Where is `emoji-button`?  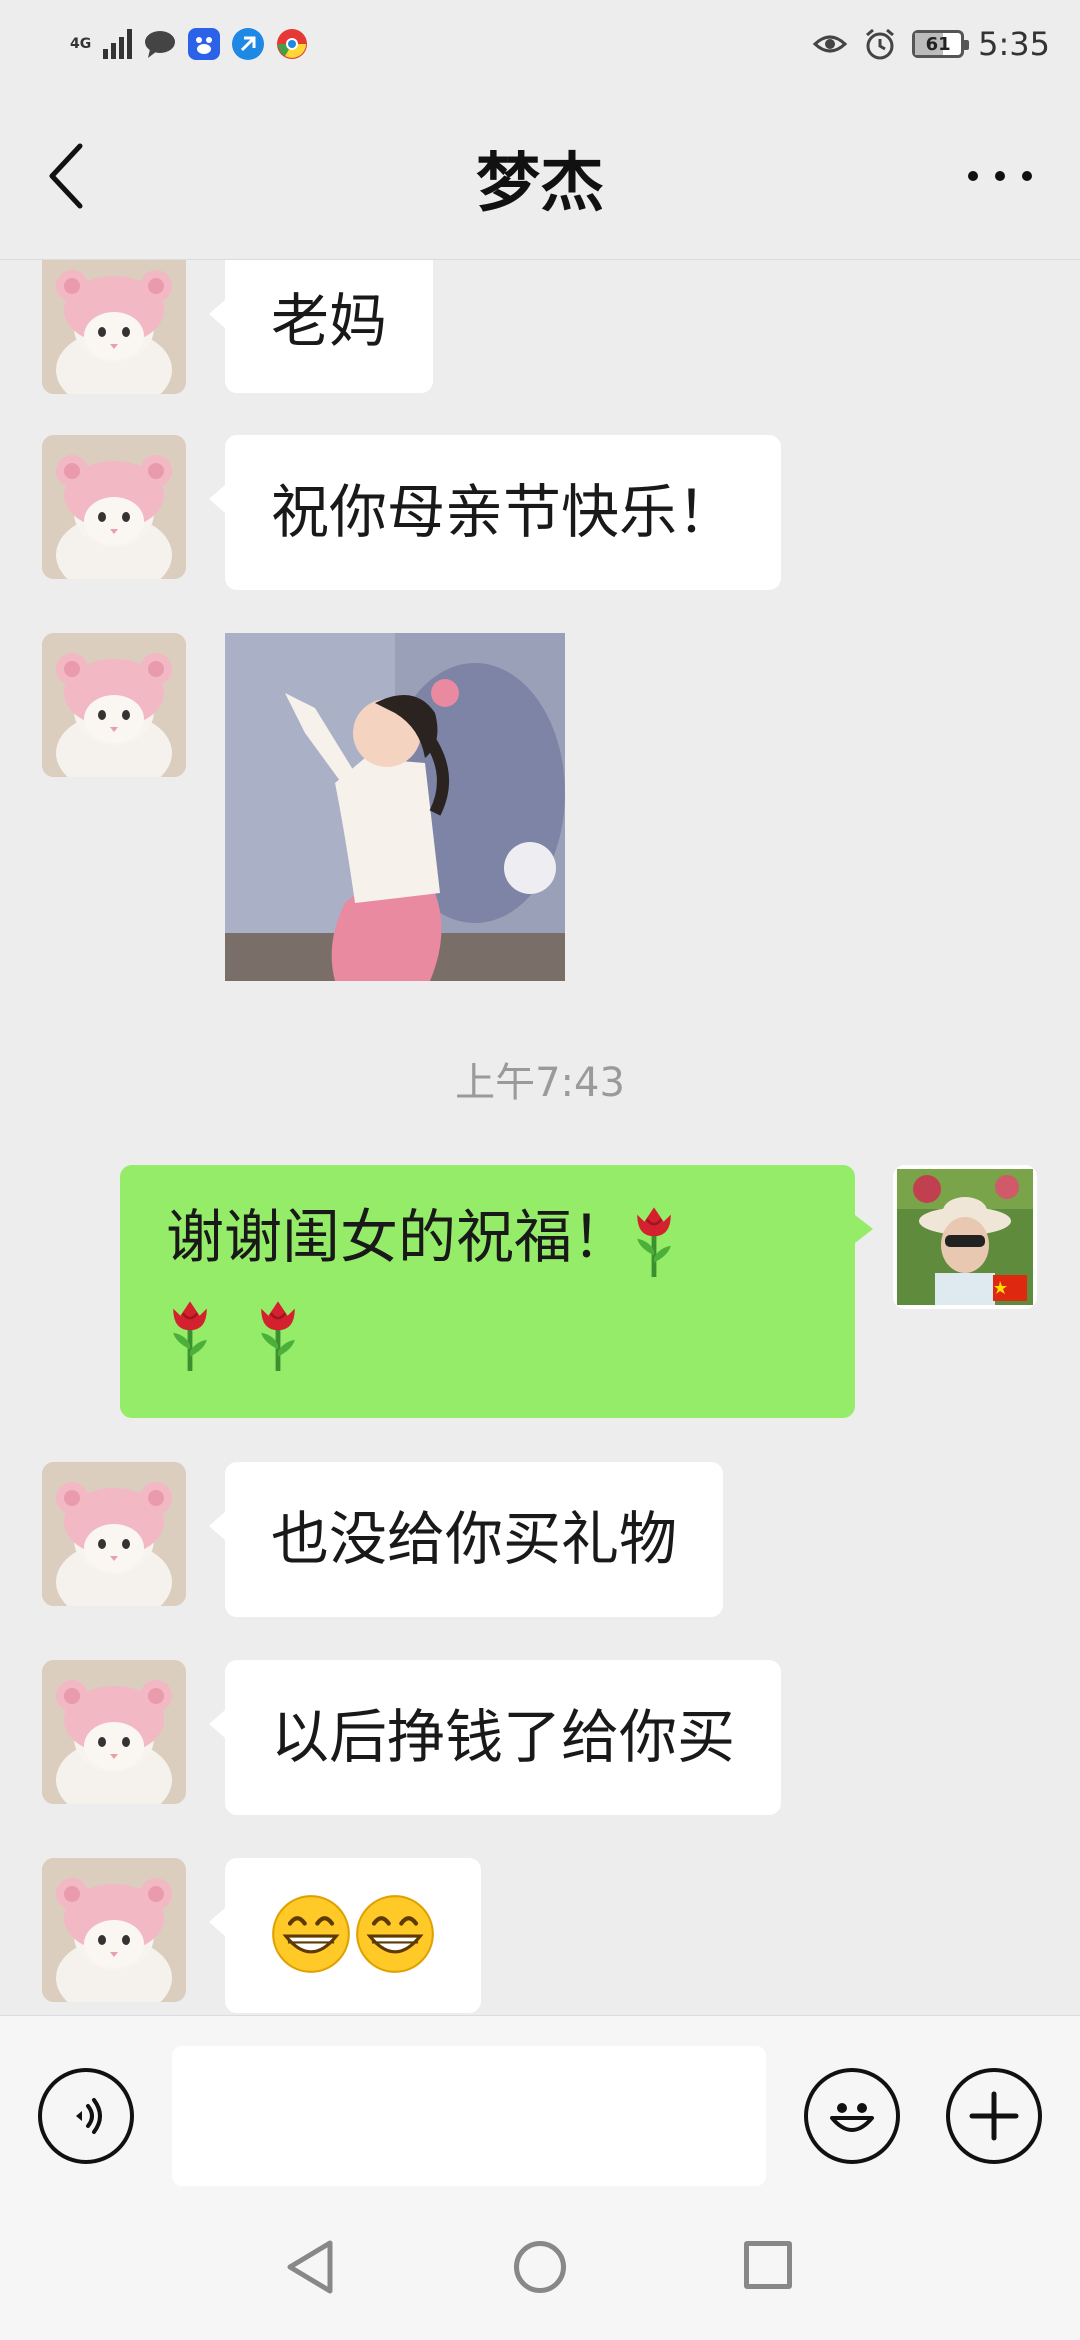
emoji-button is located at coordinates (852, 2116).